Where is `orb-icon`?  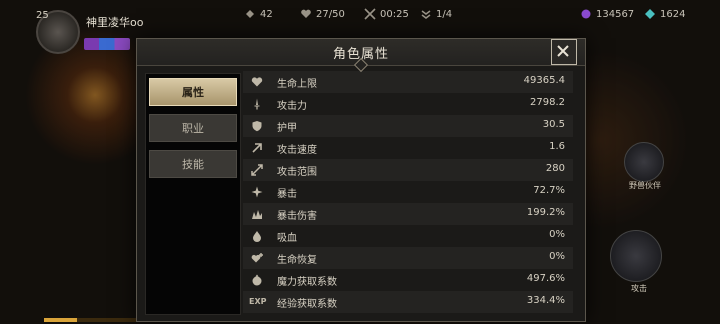 orb-icon is located at coordinates (257, 280).